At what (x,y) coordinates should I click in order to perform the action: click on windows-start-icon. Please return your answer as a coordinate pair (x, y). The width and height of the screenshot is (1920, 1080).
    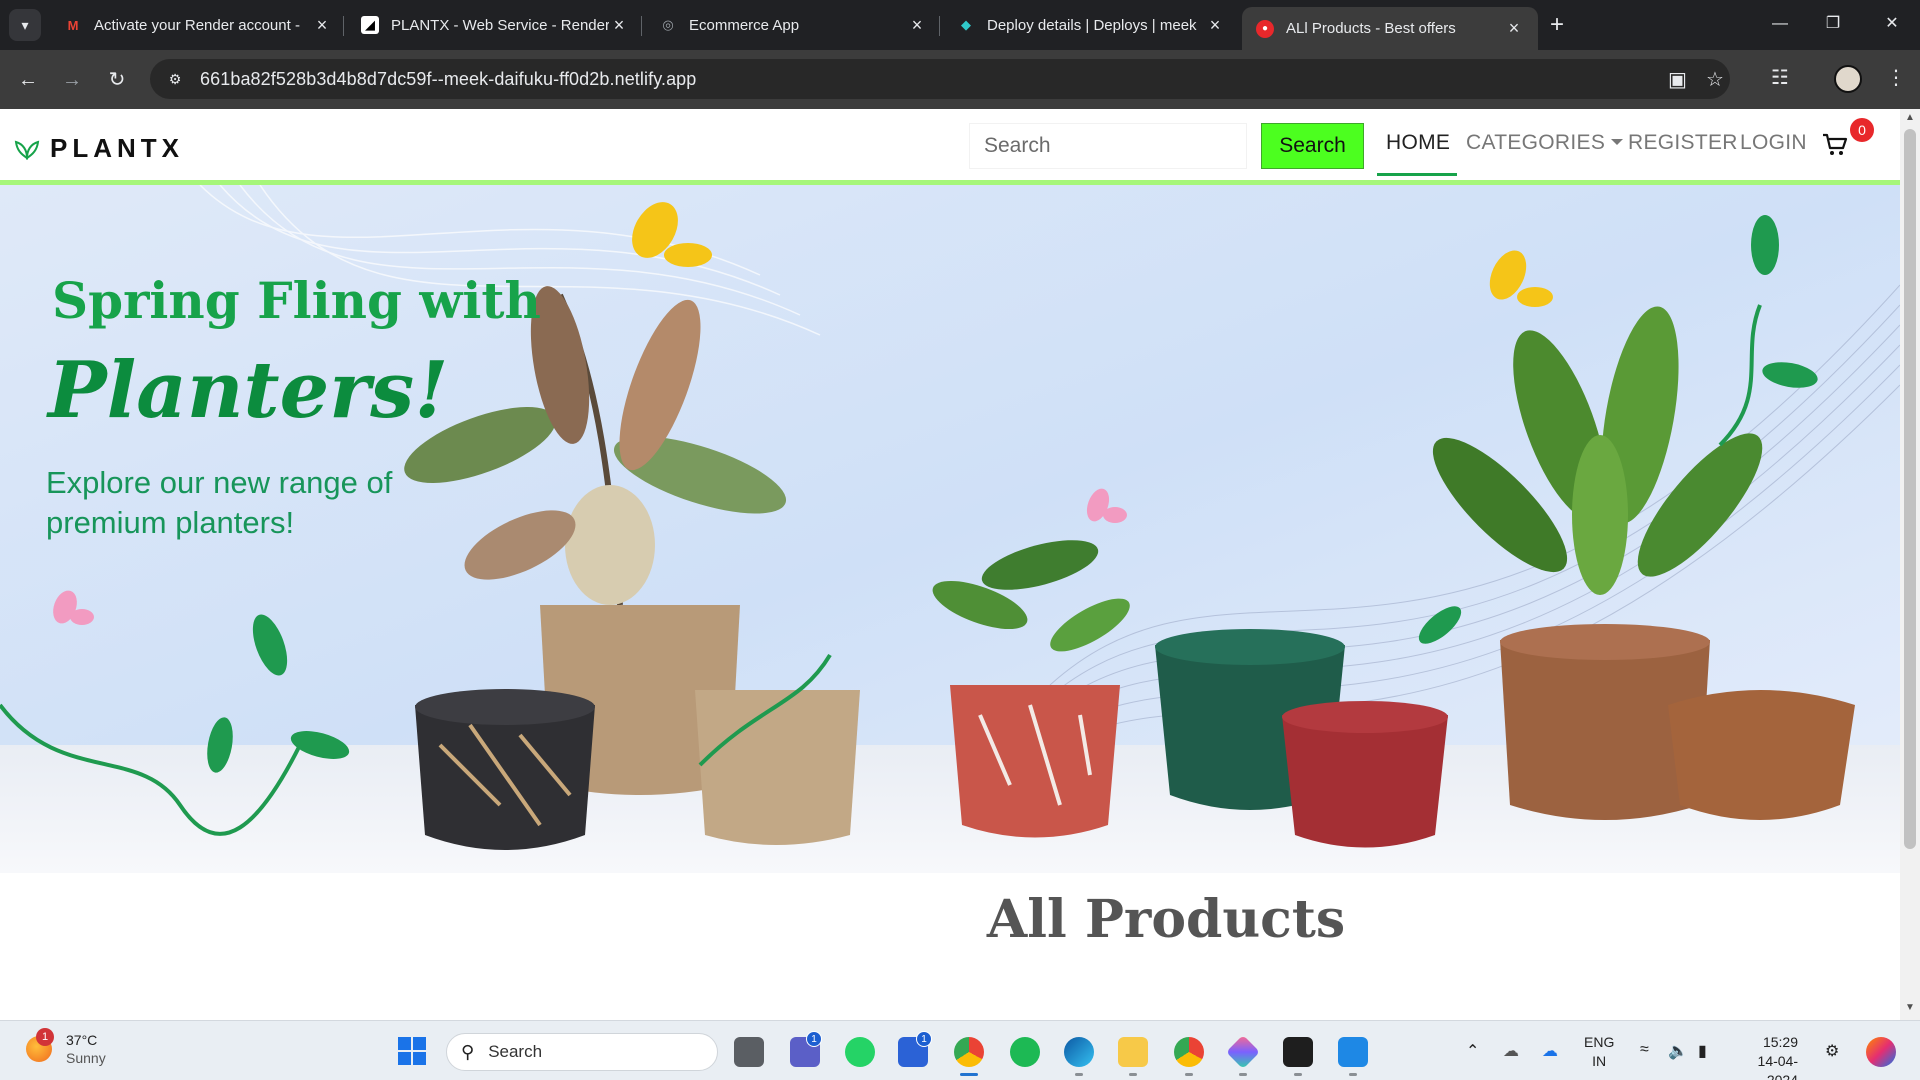
    Looking at the image, I should click on (412, 1053).